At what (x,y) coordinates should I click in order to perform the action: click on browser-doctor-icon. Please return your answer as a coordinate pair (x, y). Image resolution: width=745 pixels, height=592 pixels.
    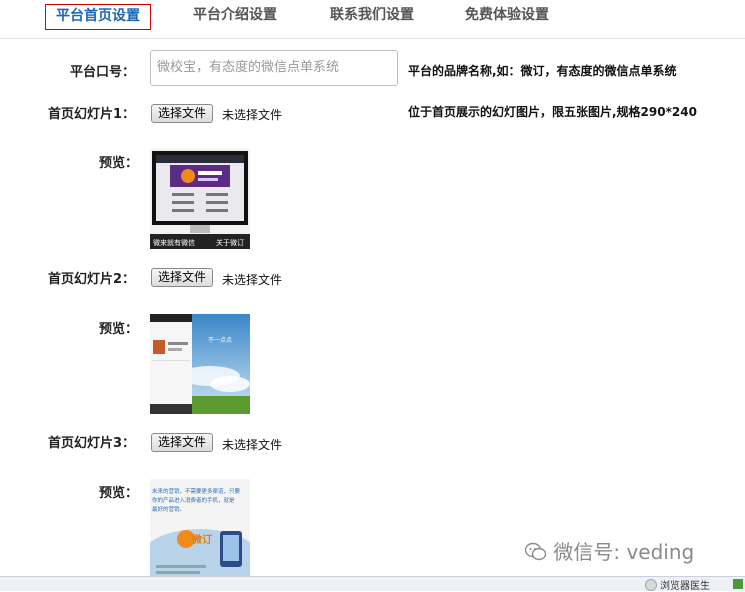
    Looking at the image, I should click on (651, 585).